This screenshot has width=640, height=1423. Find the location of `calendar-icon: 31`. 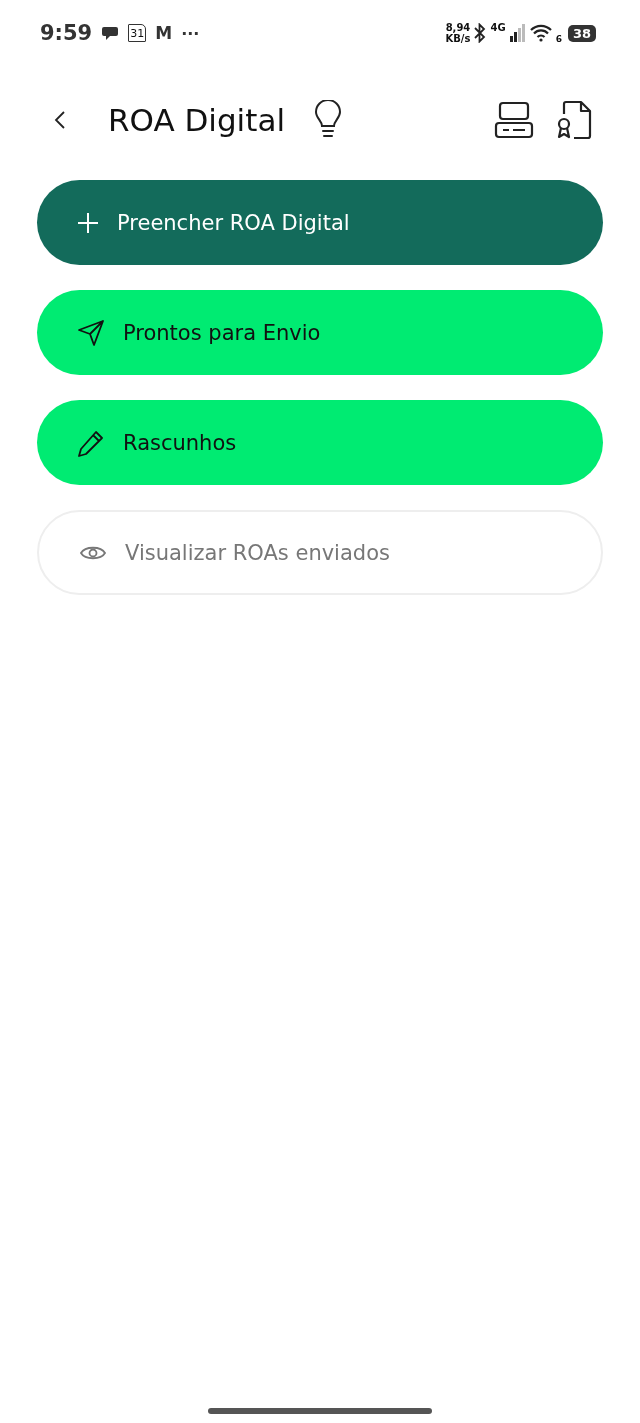

calendar-icon: 31 is located at coordinates (137, 33).